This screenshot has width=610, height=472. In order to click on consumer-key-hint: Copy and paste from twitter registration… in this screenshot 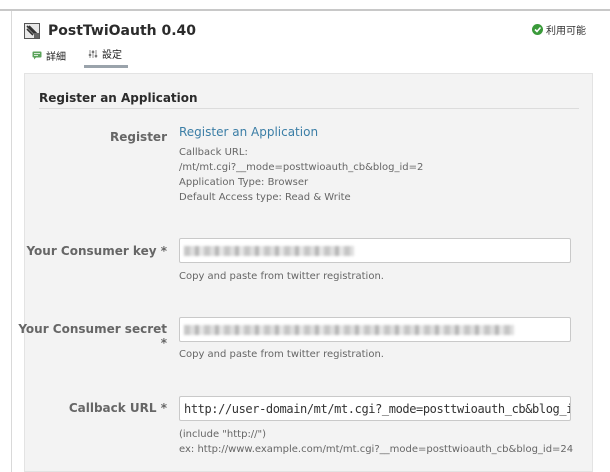, I will do `click(281, 276)`.